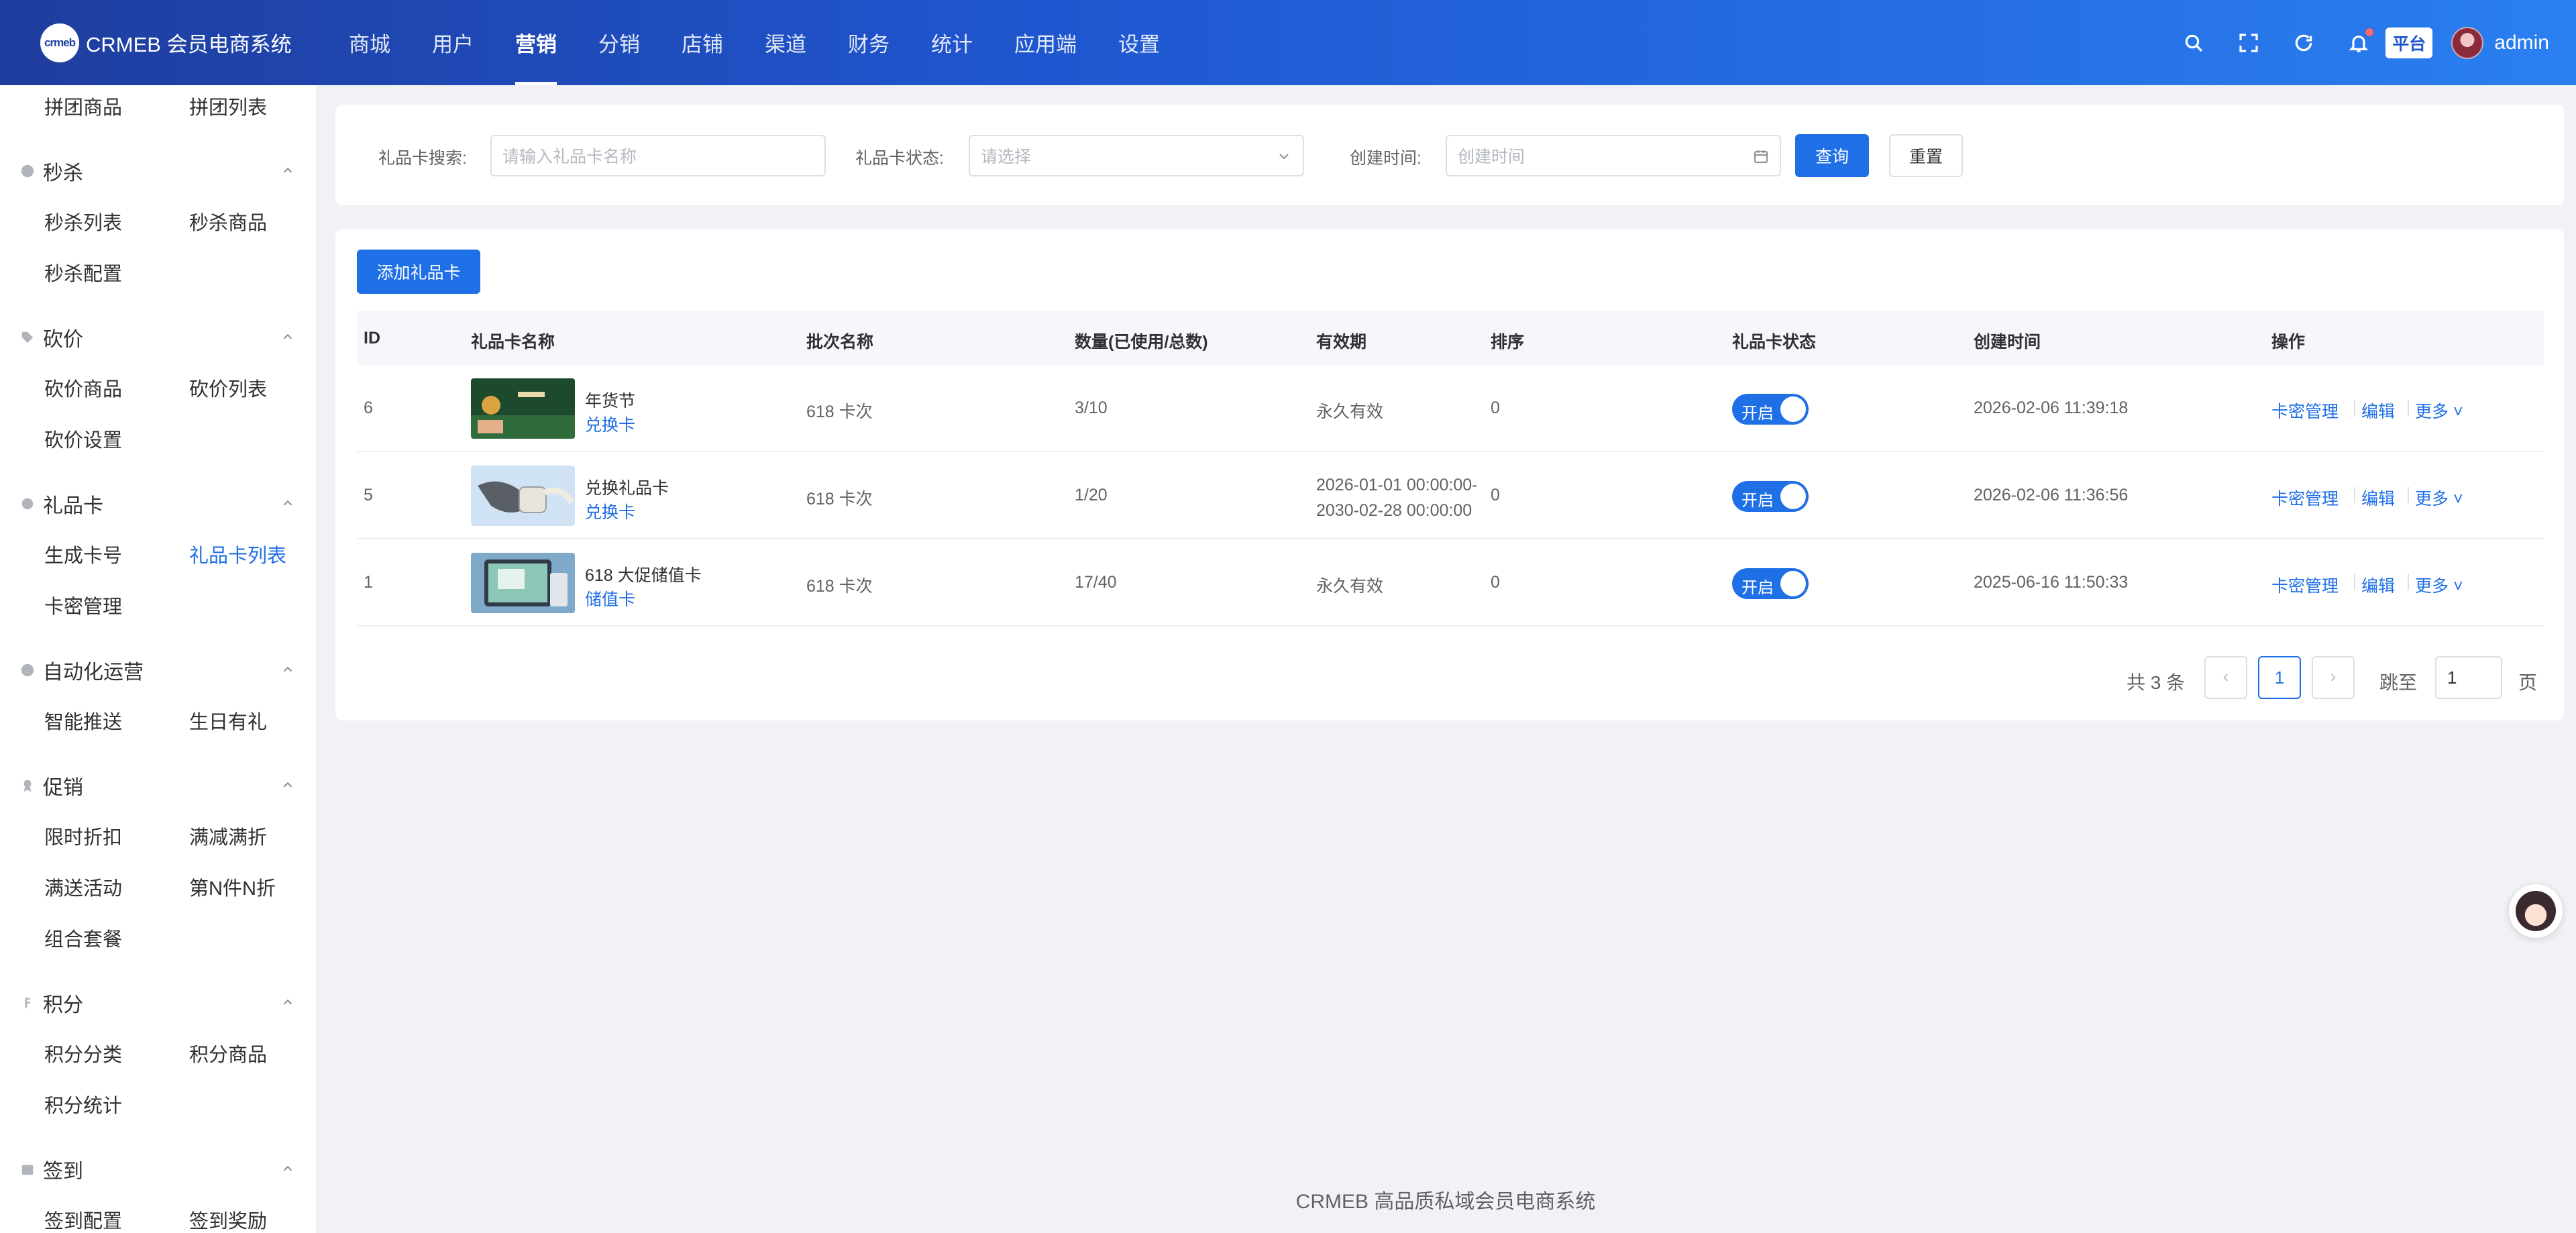 This screenshot has width=2576, height=1233. What do you see at coordinates (418, 272) in the screenshot?
I see `add-gift-card-button: 添加礼品卡` at bounding box center [418, 272].